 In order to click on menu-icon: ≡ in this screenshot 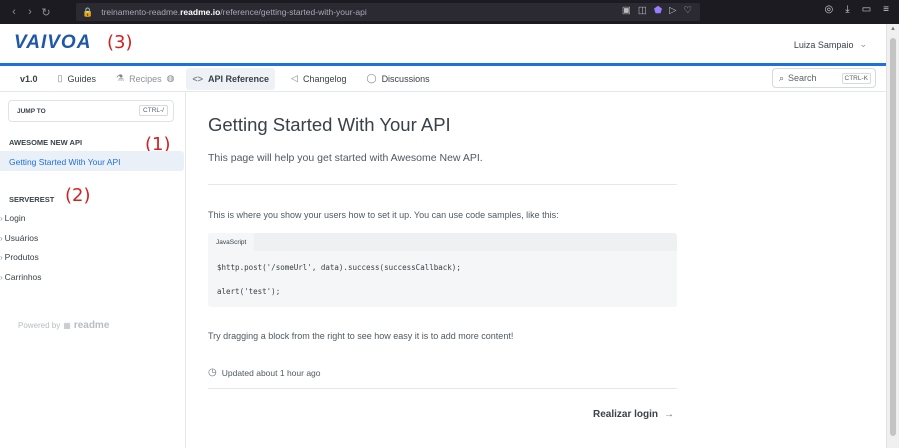, I will do `click(886, 9)`.